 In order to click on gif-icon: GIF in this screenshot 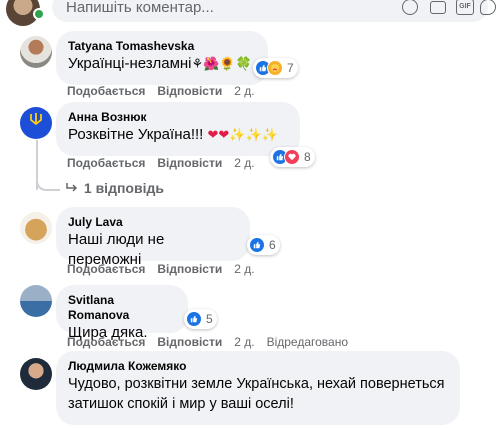, I will do `click(465, 7)`.